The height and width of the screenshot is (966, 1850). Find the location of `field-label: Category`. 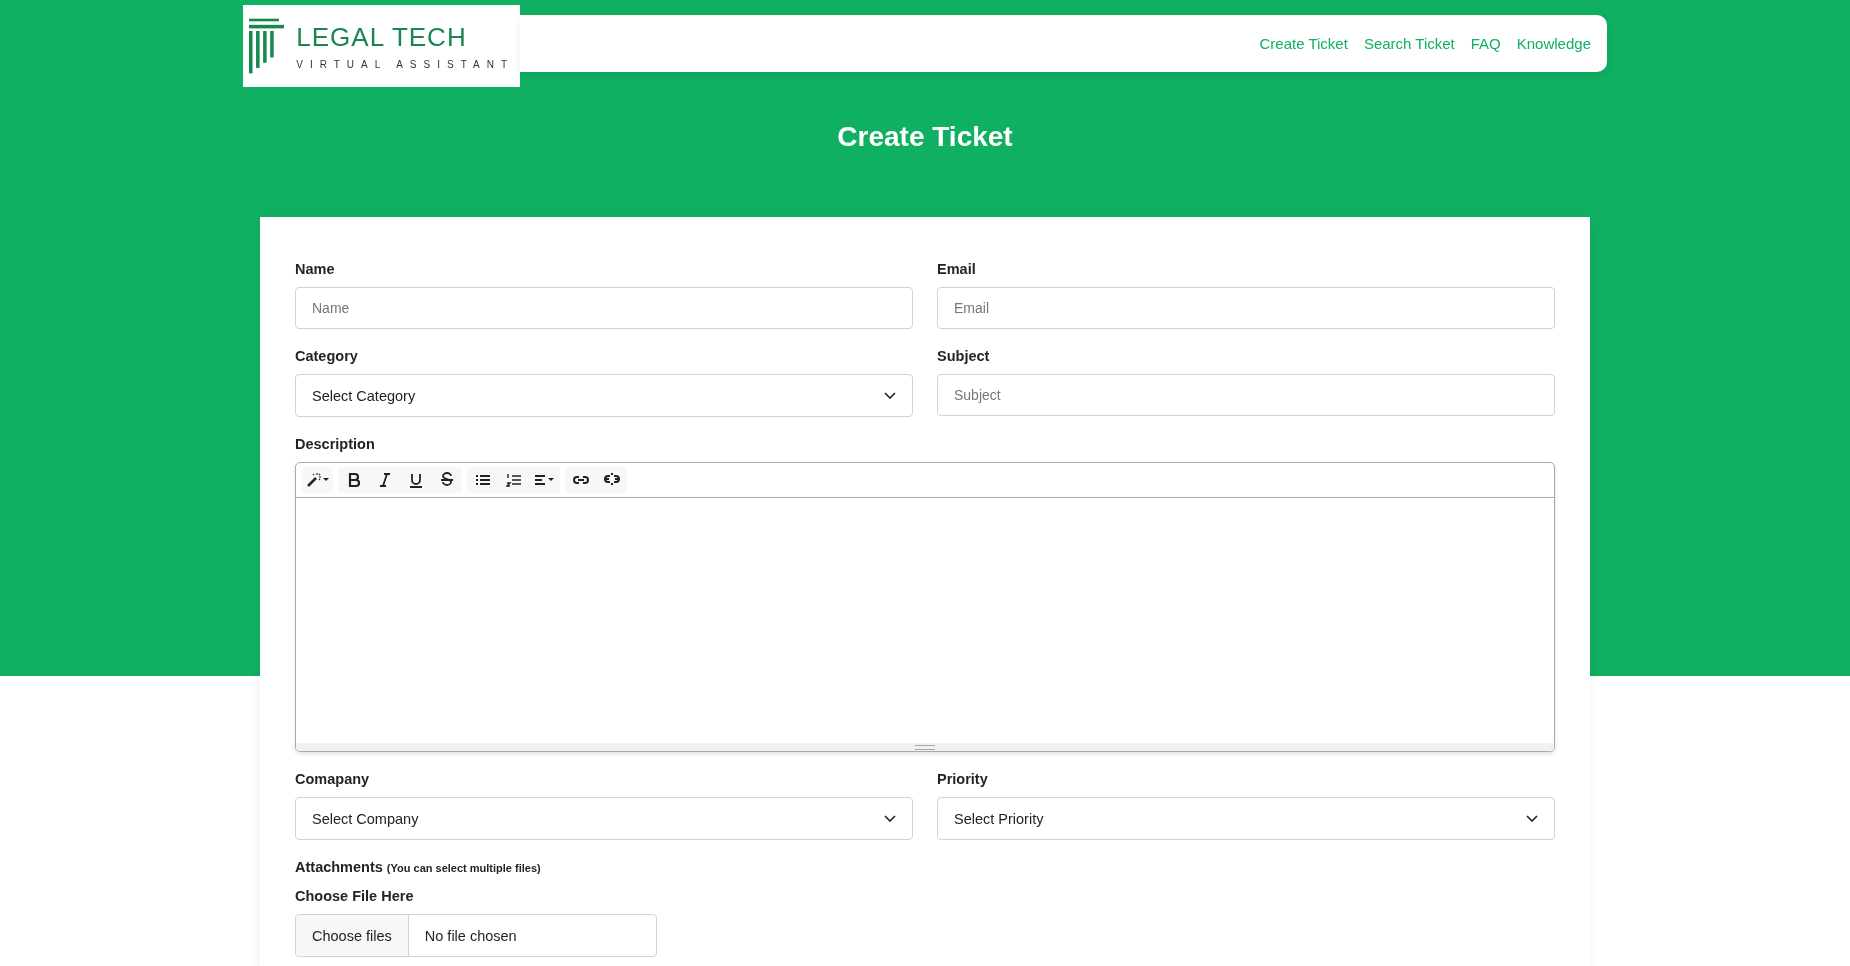

field-label: Category is located at coordinates (327, 356).